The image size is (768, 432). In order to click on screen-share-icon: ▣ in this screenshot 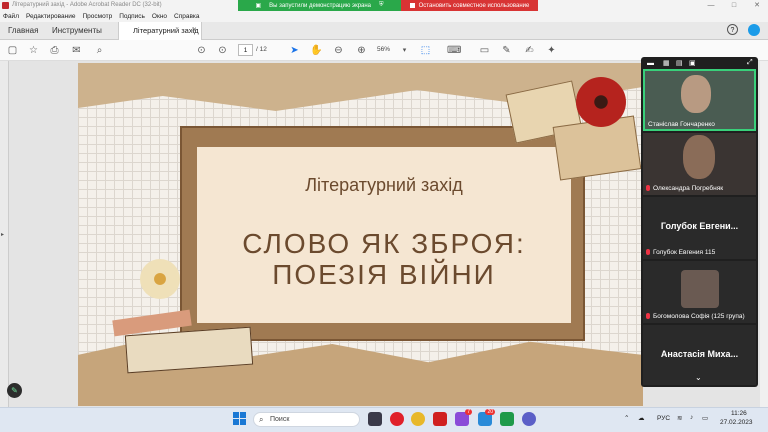, I will do `click(258, 6)`.